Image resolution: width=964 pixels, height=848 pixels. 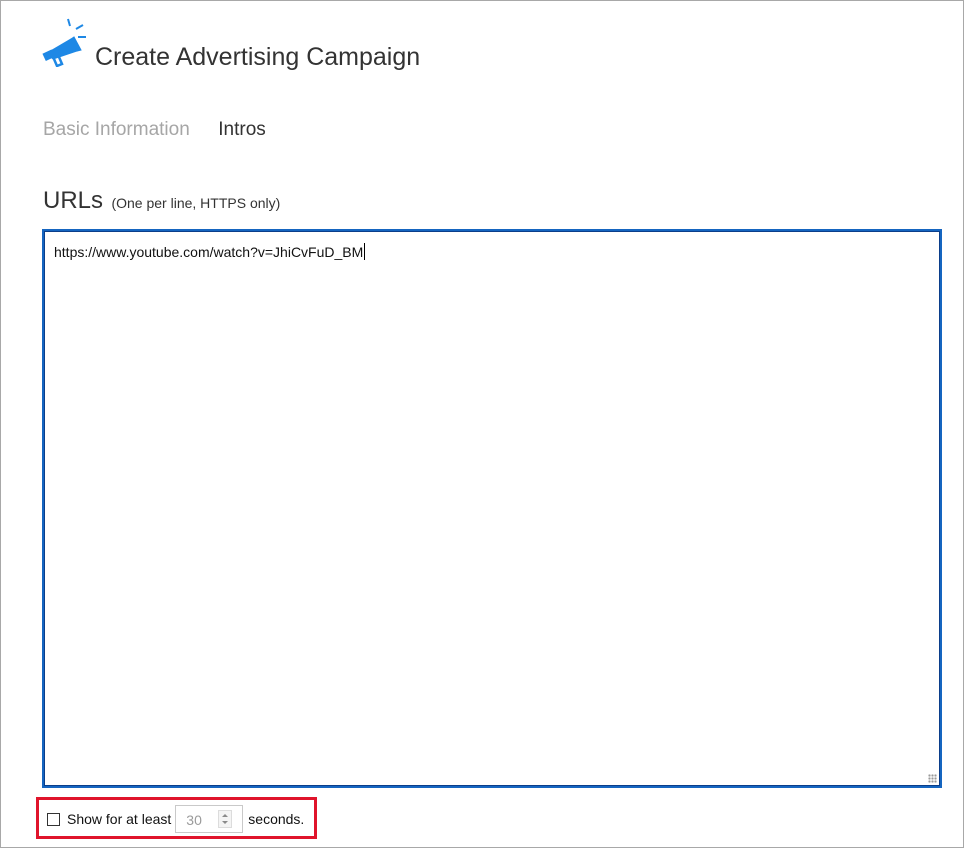 What do you see at coordinates (242, 130) in the screenshot?
I see `tab-intros: Intros` at bounding box center [242, 130].